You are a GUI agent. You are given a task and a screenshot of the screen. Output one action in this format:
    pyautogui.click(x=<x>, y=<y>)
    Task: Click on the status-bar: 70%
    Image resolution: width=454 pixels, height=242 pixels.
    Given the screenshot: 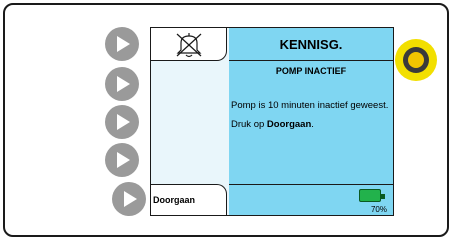 What is the action you would take?
    pyautogui.click(x=311, y=199)
    